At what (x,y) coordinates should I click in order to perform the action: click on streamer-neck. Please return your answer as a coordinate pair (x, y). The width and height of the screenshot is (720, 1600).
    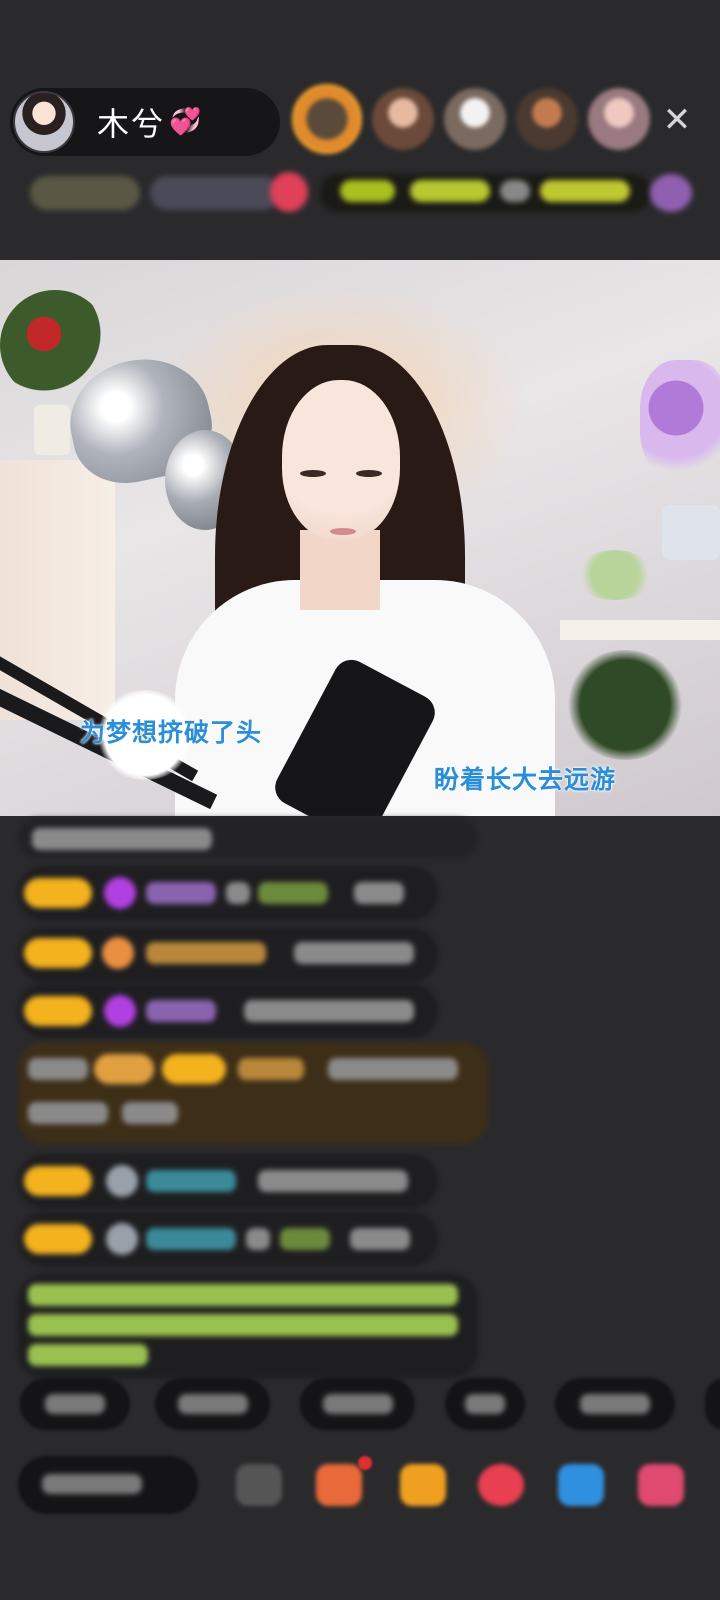
    Looking at the image, I should click on (340, 570).